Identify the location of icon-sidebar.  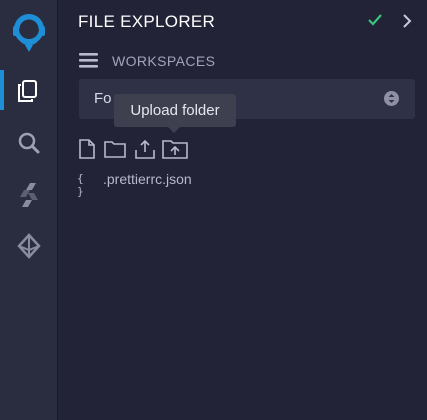
(29, 210).